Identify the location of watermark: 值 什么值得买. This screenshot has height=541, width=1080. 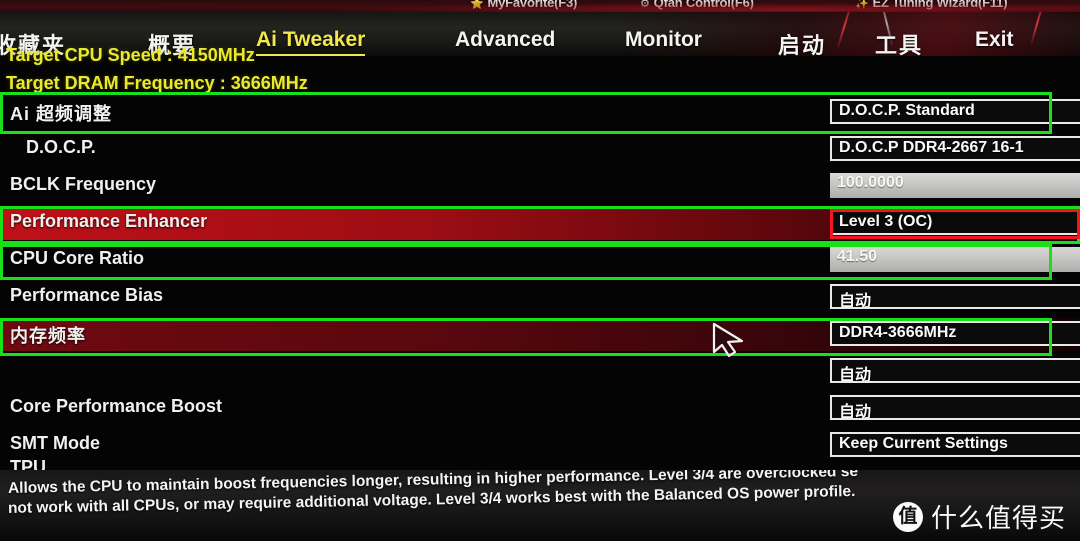
(979, 516).